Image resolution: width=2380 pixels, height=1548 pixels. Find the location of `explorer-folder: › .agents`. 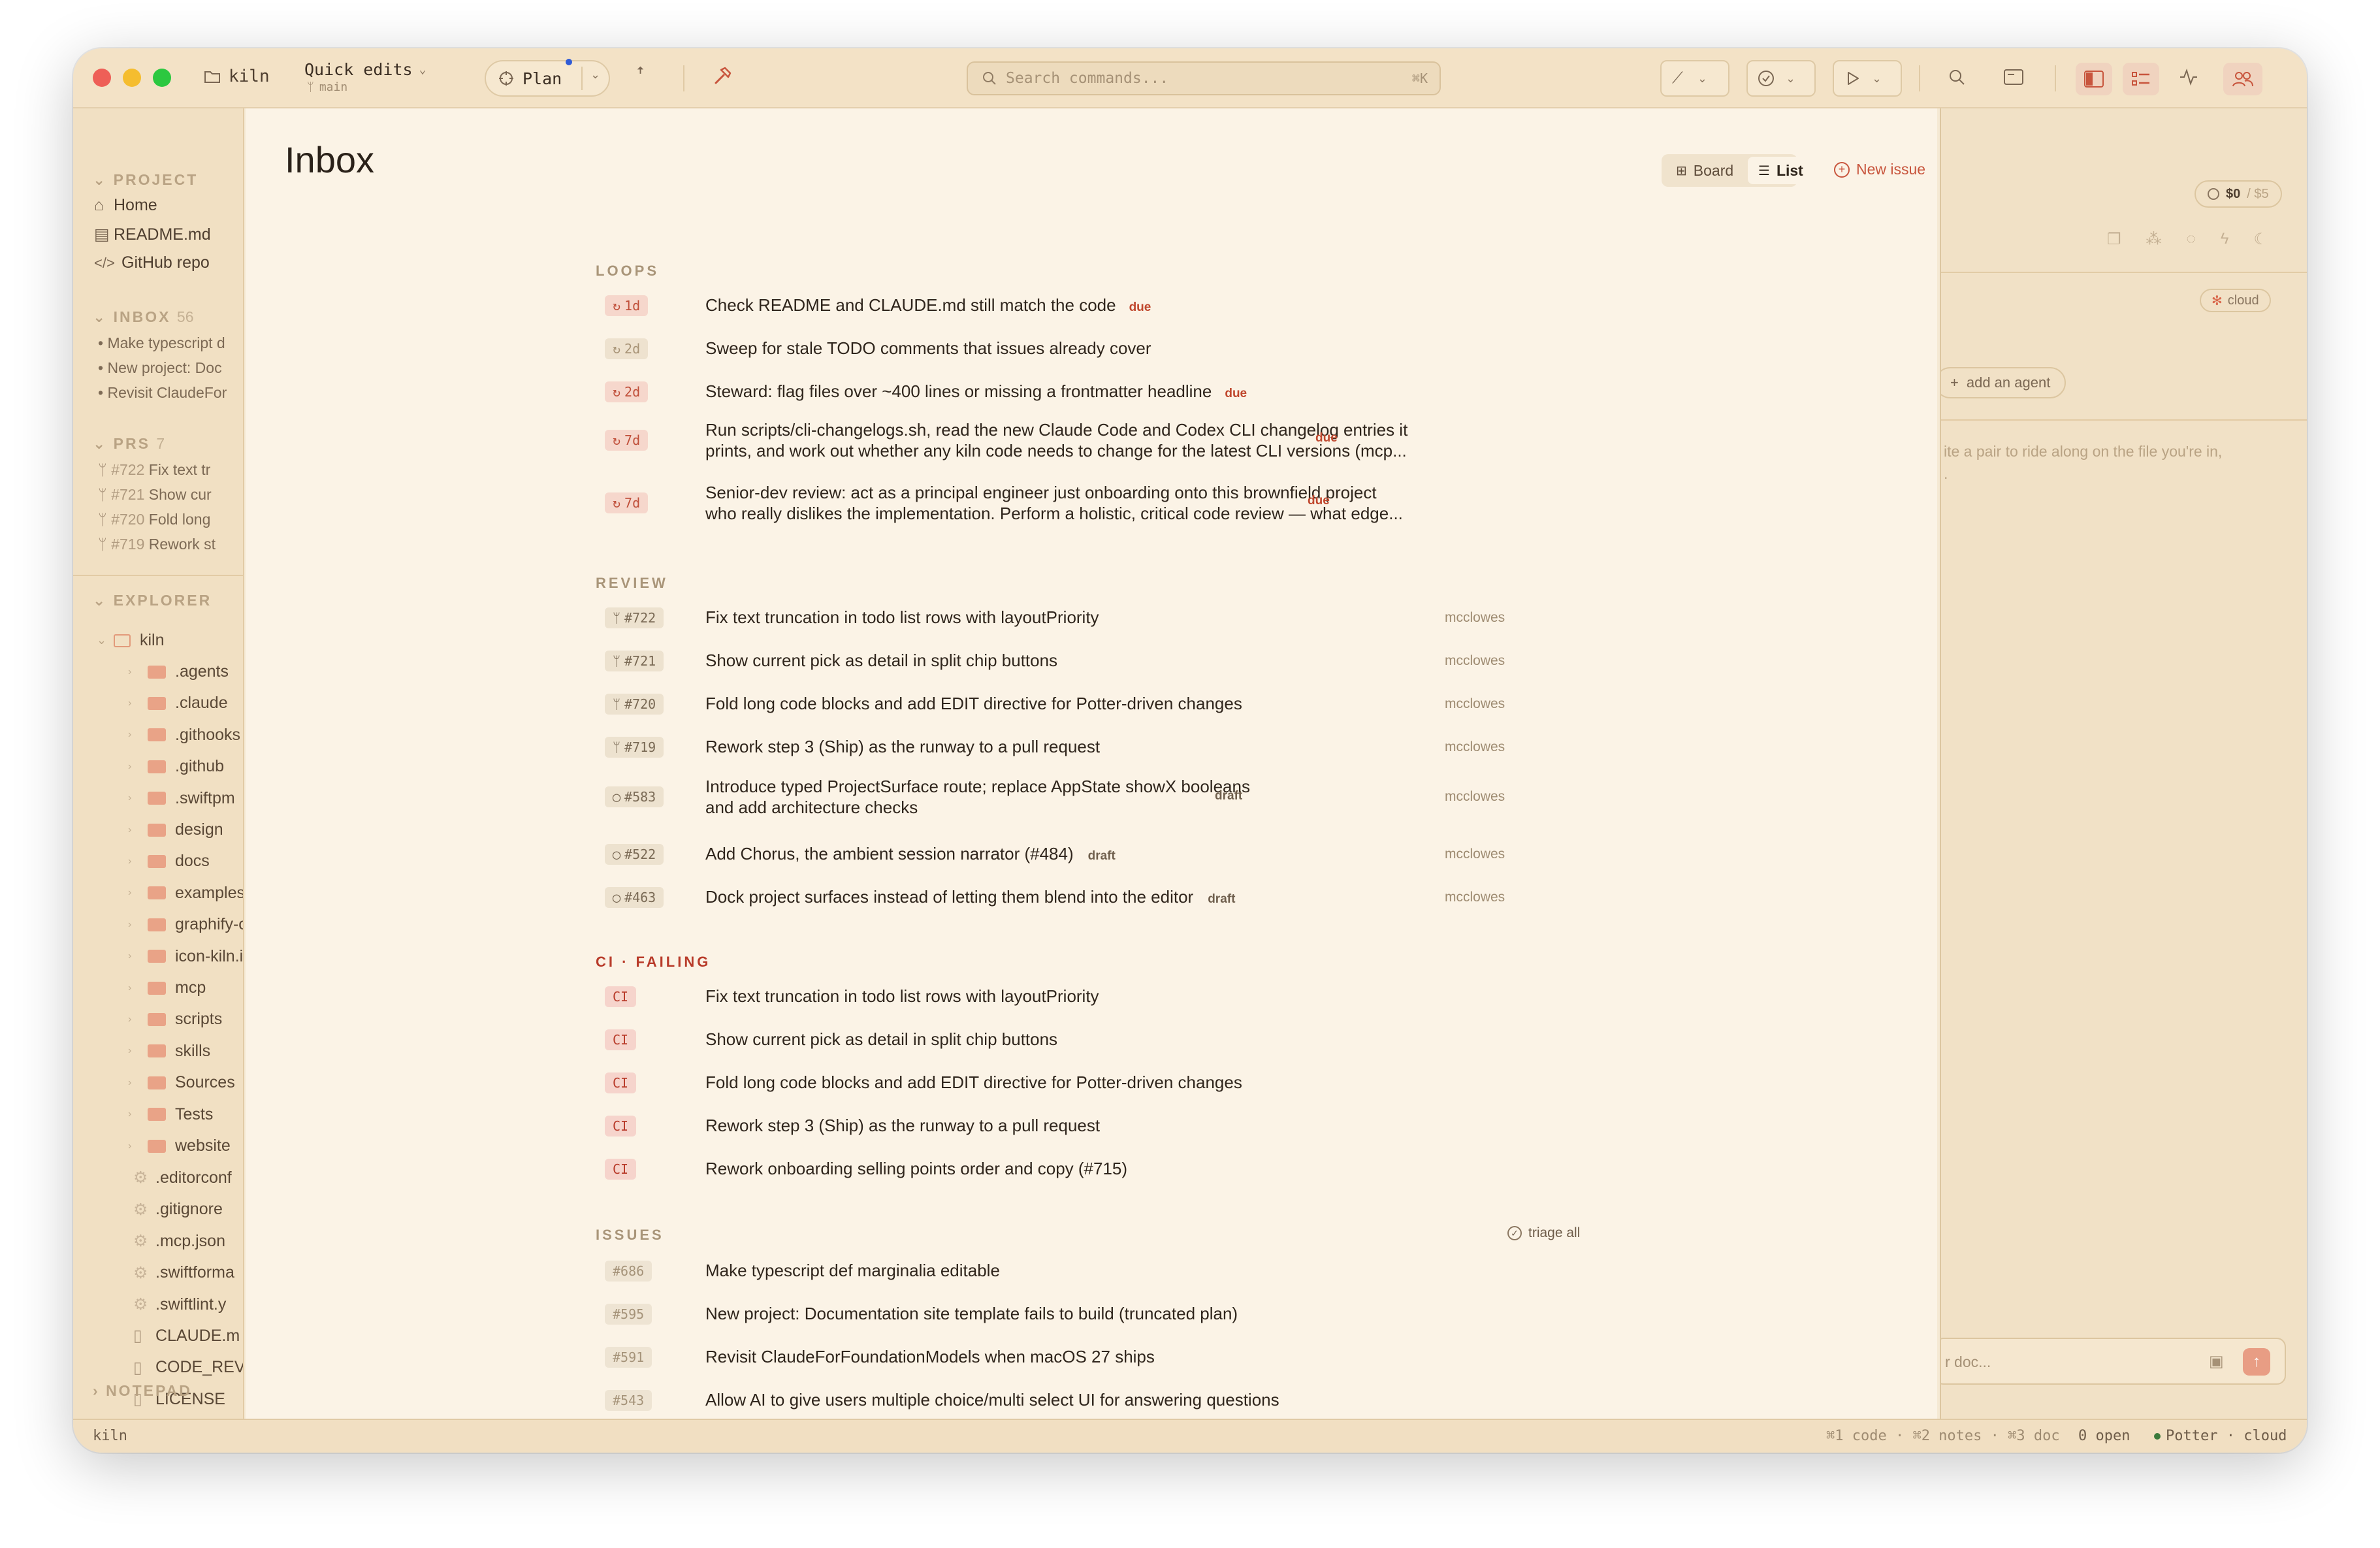

explorer-folder: › .agents is located at coordinates (178, 672).